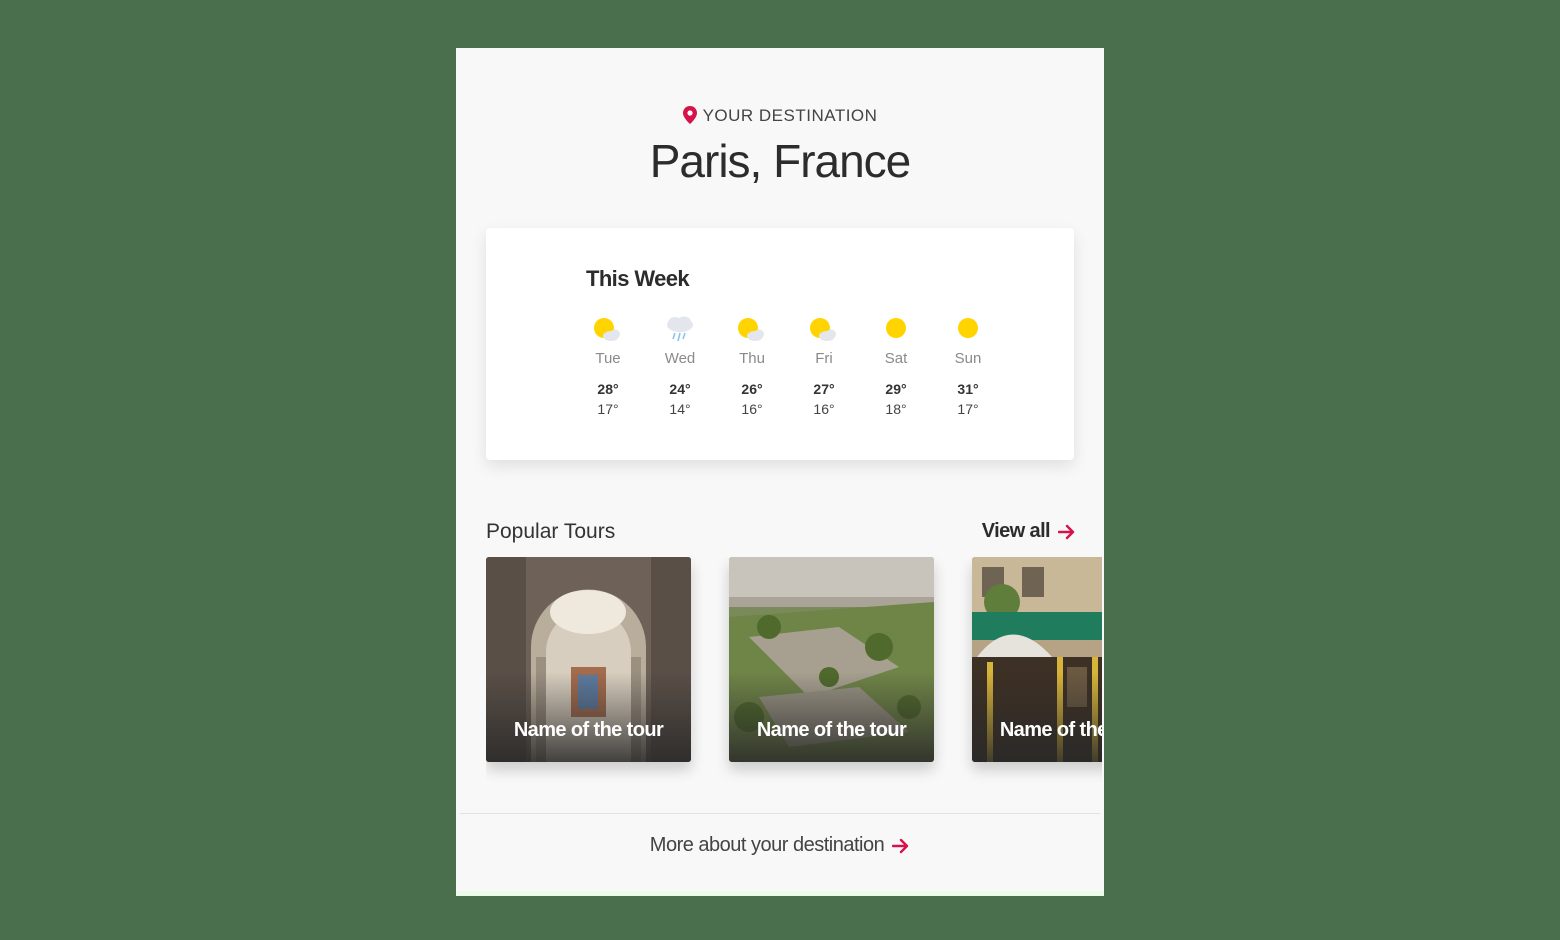 This screenshot has height=940, width=1560. Describe the element at coordinates (896, 409) in the screenshot. I see `temp-low: 18°` at that location.